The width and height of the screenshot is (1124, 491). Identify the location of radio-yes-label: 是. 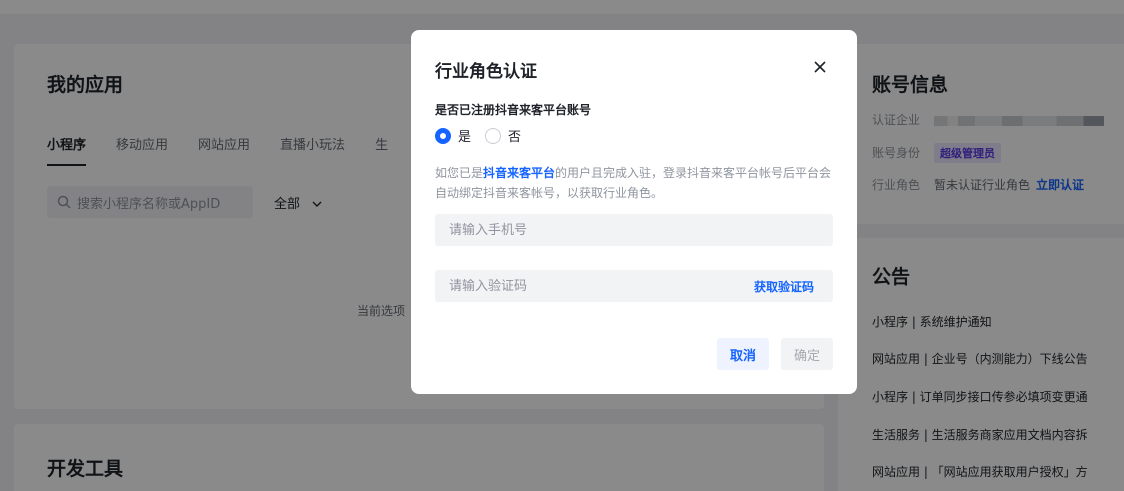
(465, 137).